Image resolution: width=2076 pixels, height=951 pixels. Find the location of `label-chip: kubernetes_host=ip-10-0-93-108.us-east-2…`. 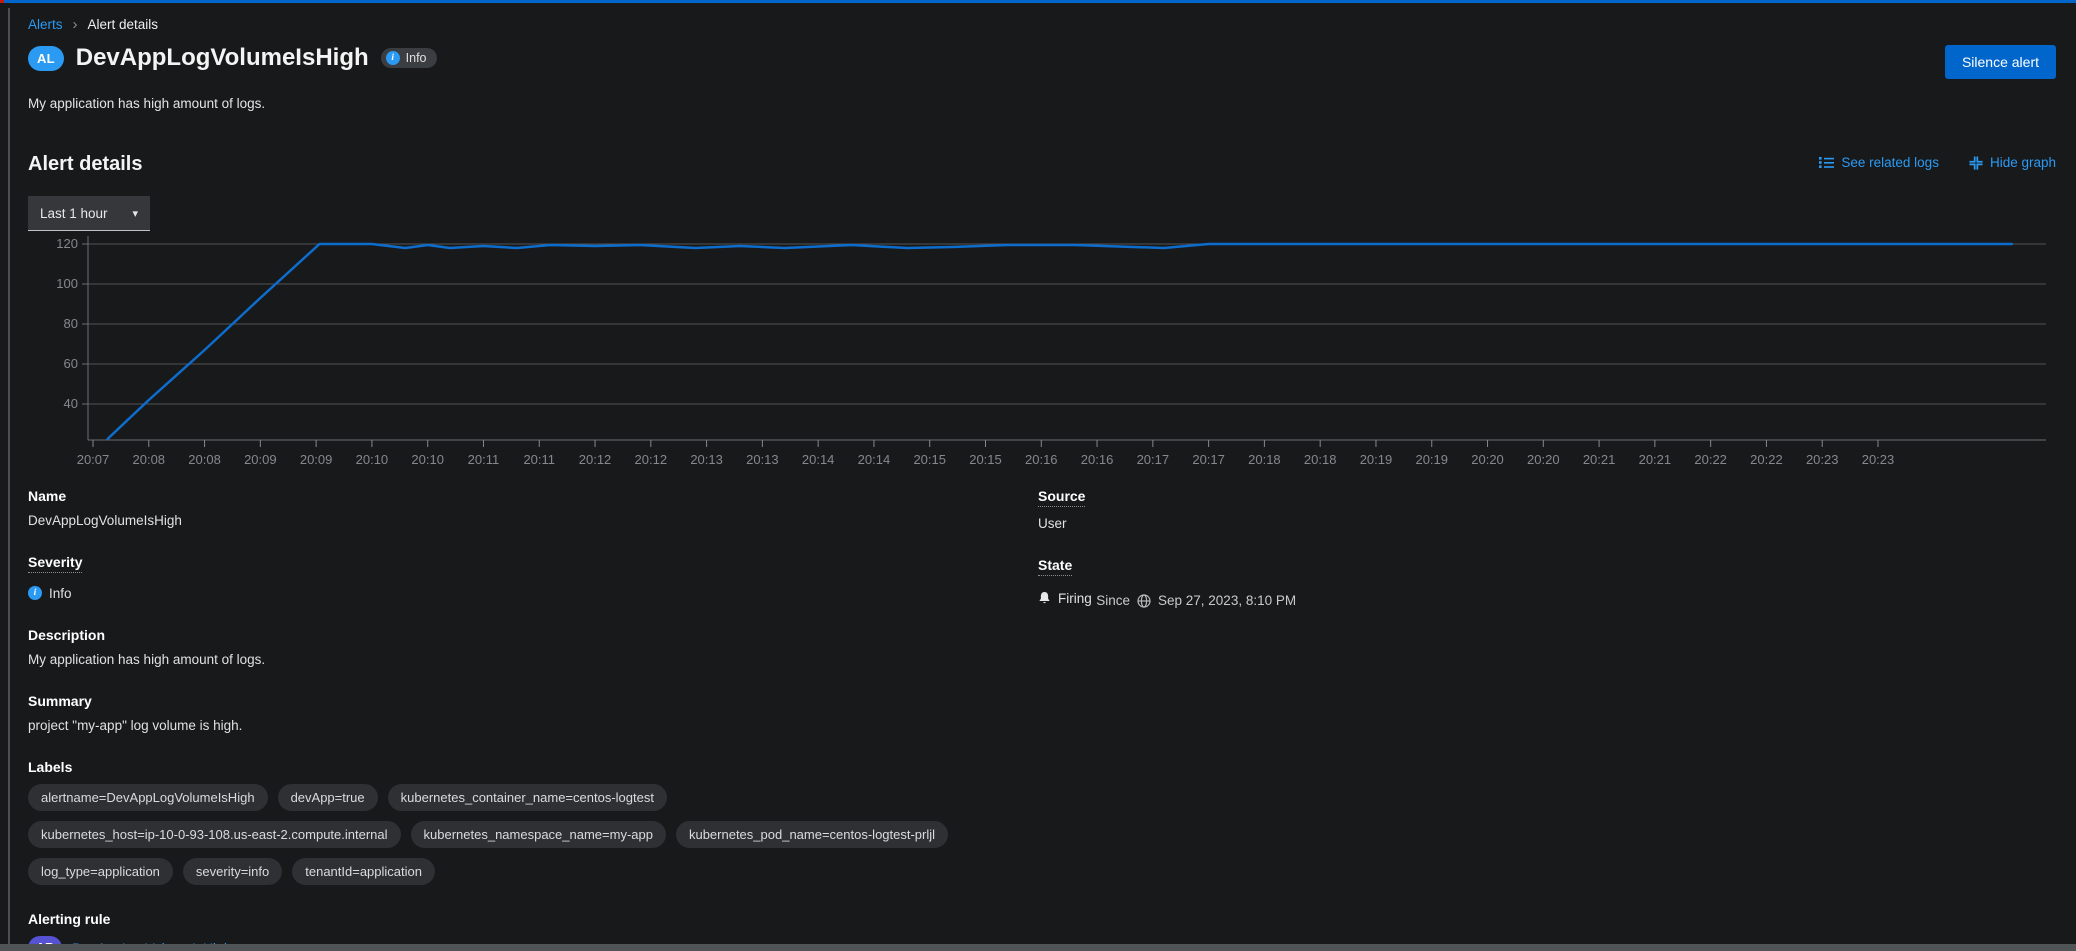

label-chip: kubernetes_host=ip-10-0-93-108.us-east-2… is located at coordinates (214, 834).